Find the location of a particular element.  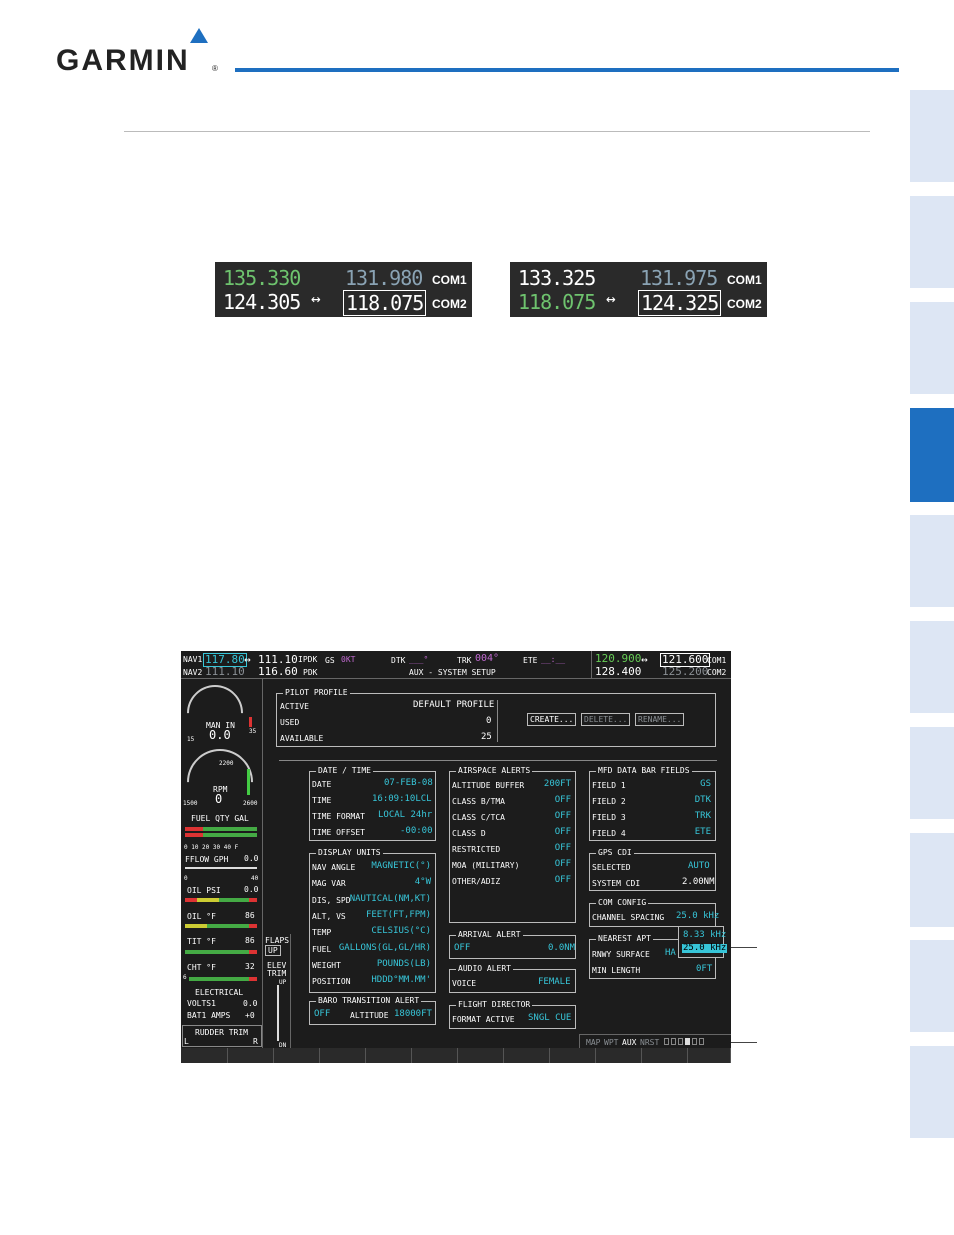

display-unit-value: GALLONS(GL,GL/HR) is located at coordinates (385, 948).